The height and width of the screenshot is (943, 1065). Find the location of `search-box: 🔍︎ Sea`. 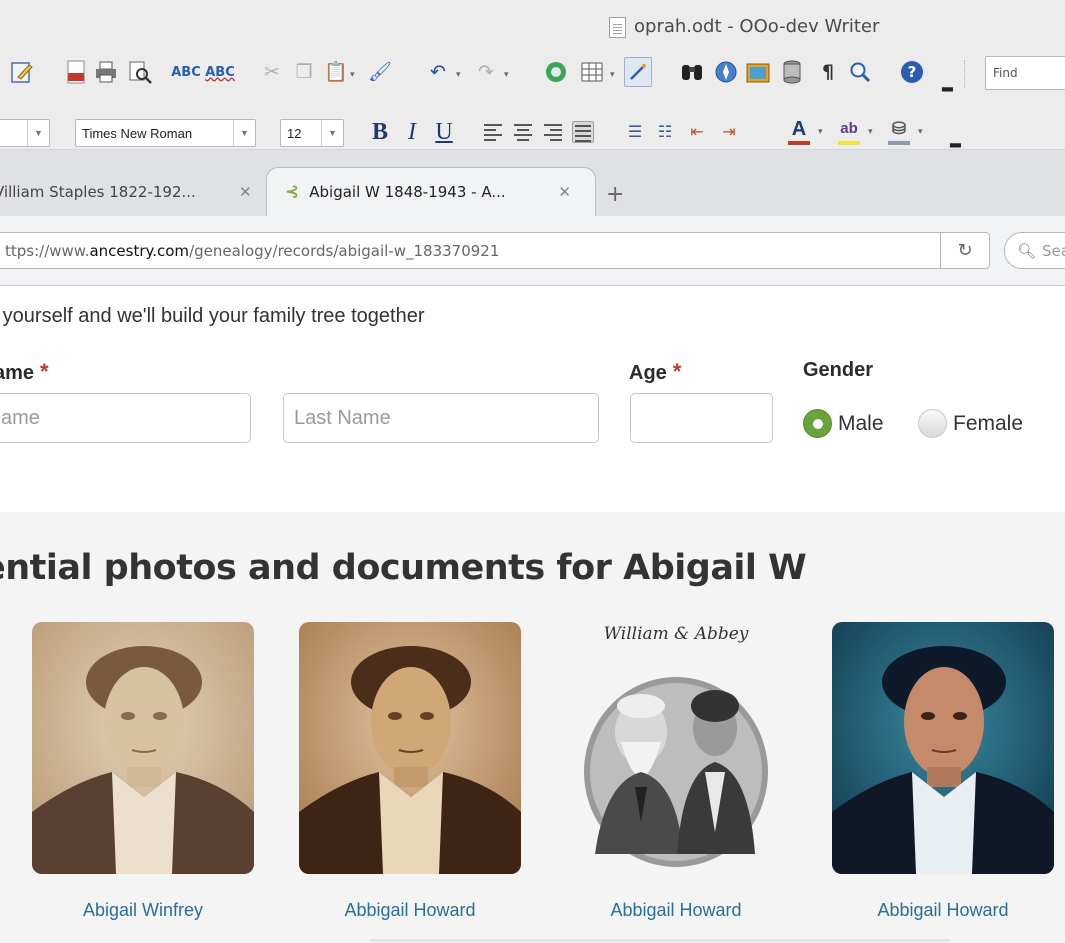

search-box: 🔍︎ Sea is located at coordinates (1034, 250).